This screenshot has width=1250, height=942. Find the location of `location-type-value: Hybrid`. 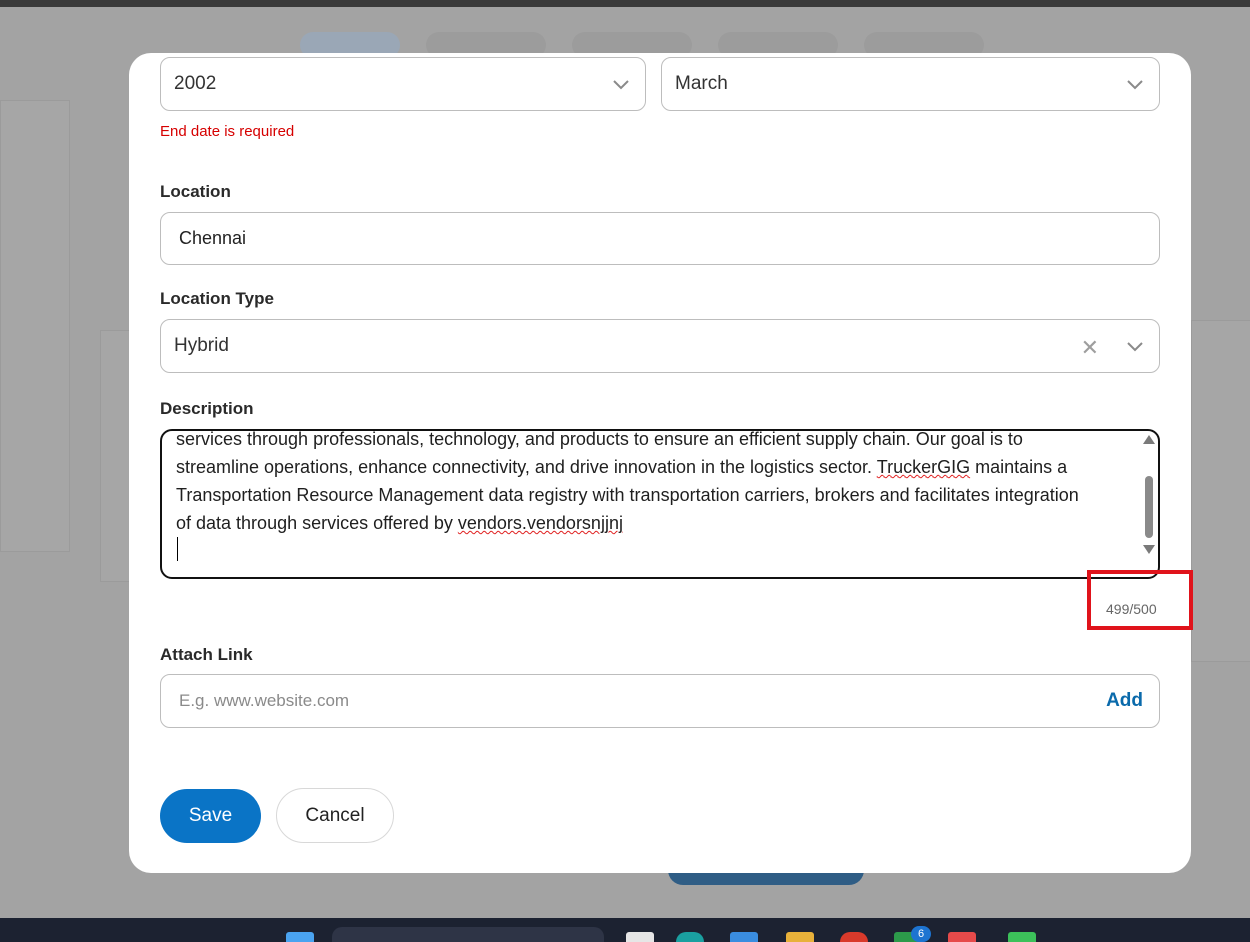

location-type-value: Hybrid is located at coordinates (201, 345).